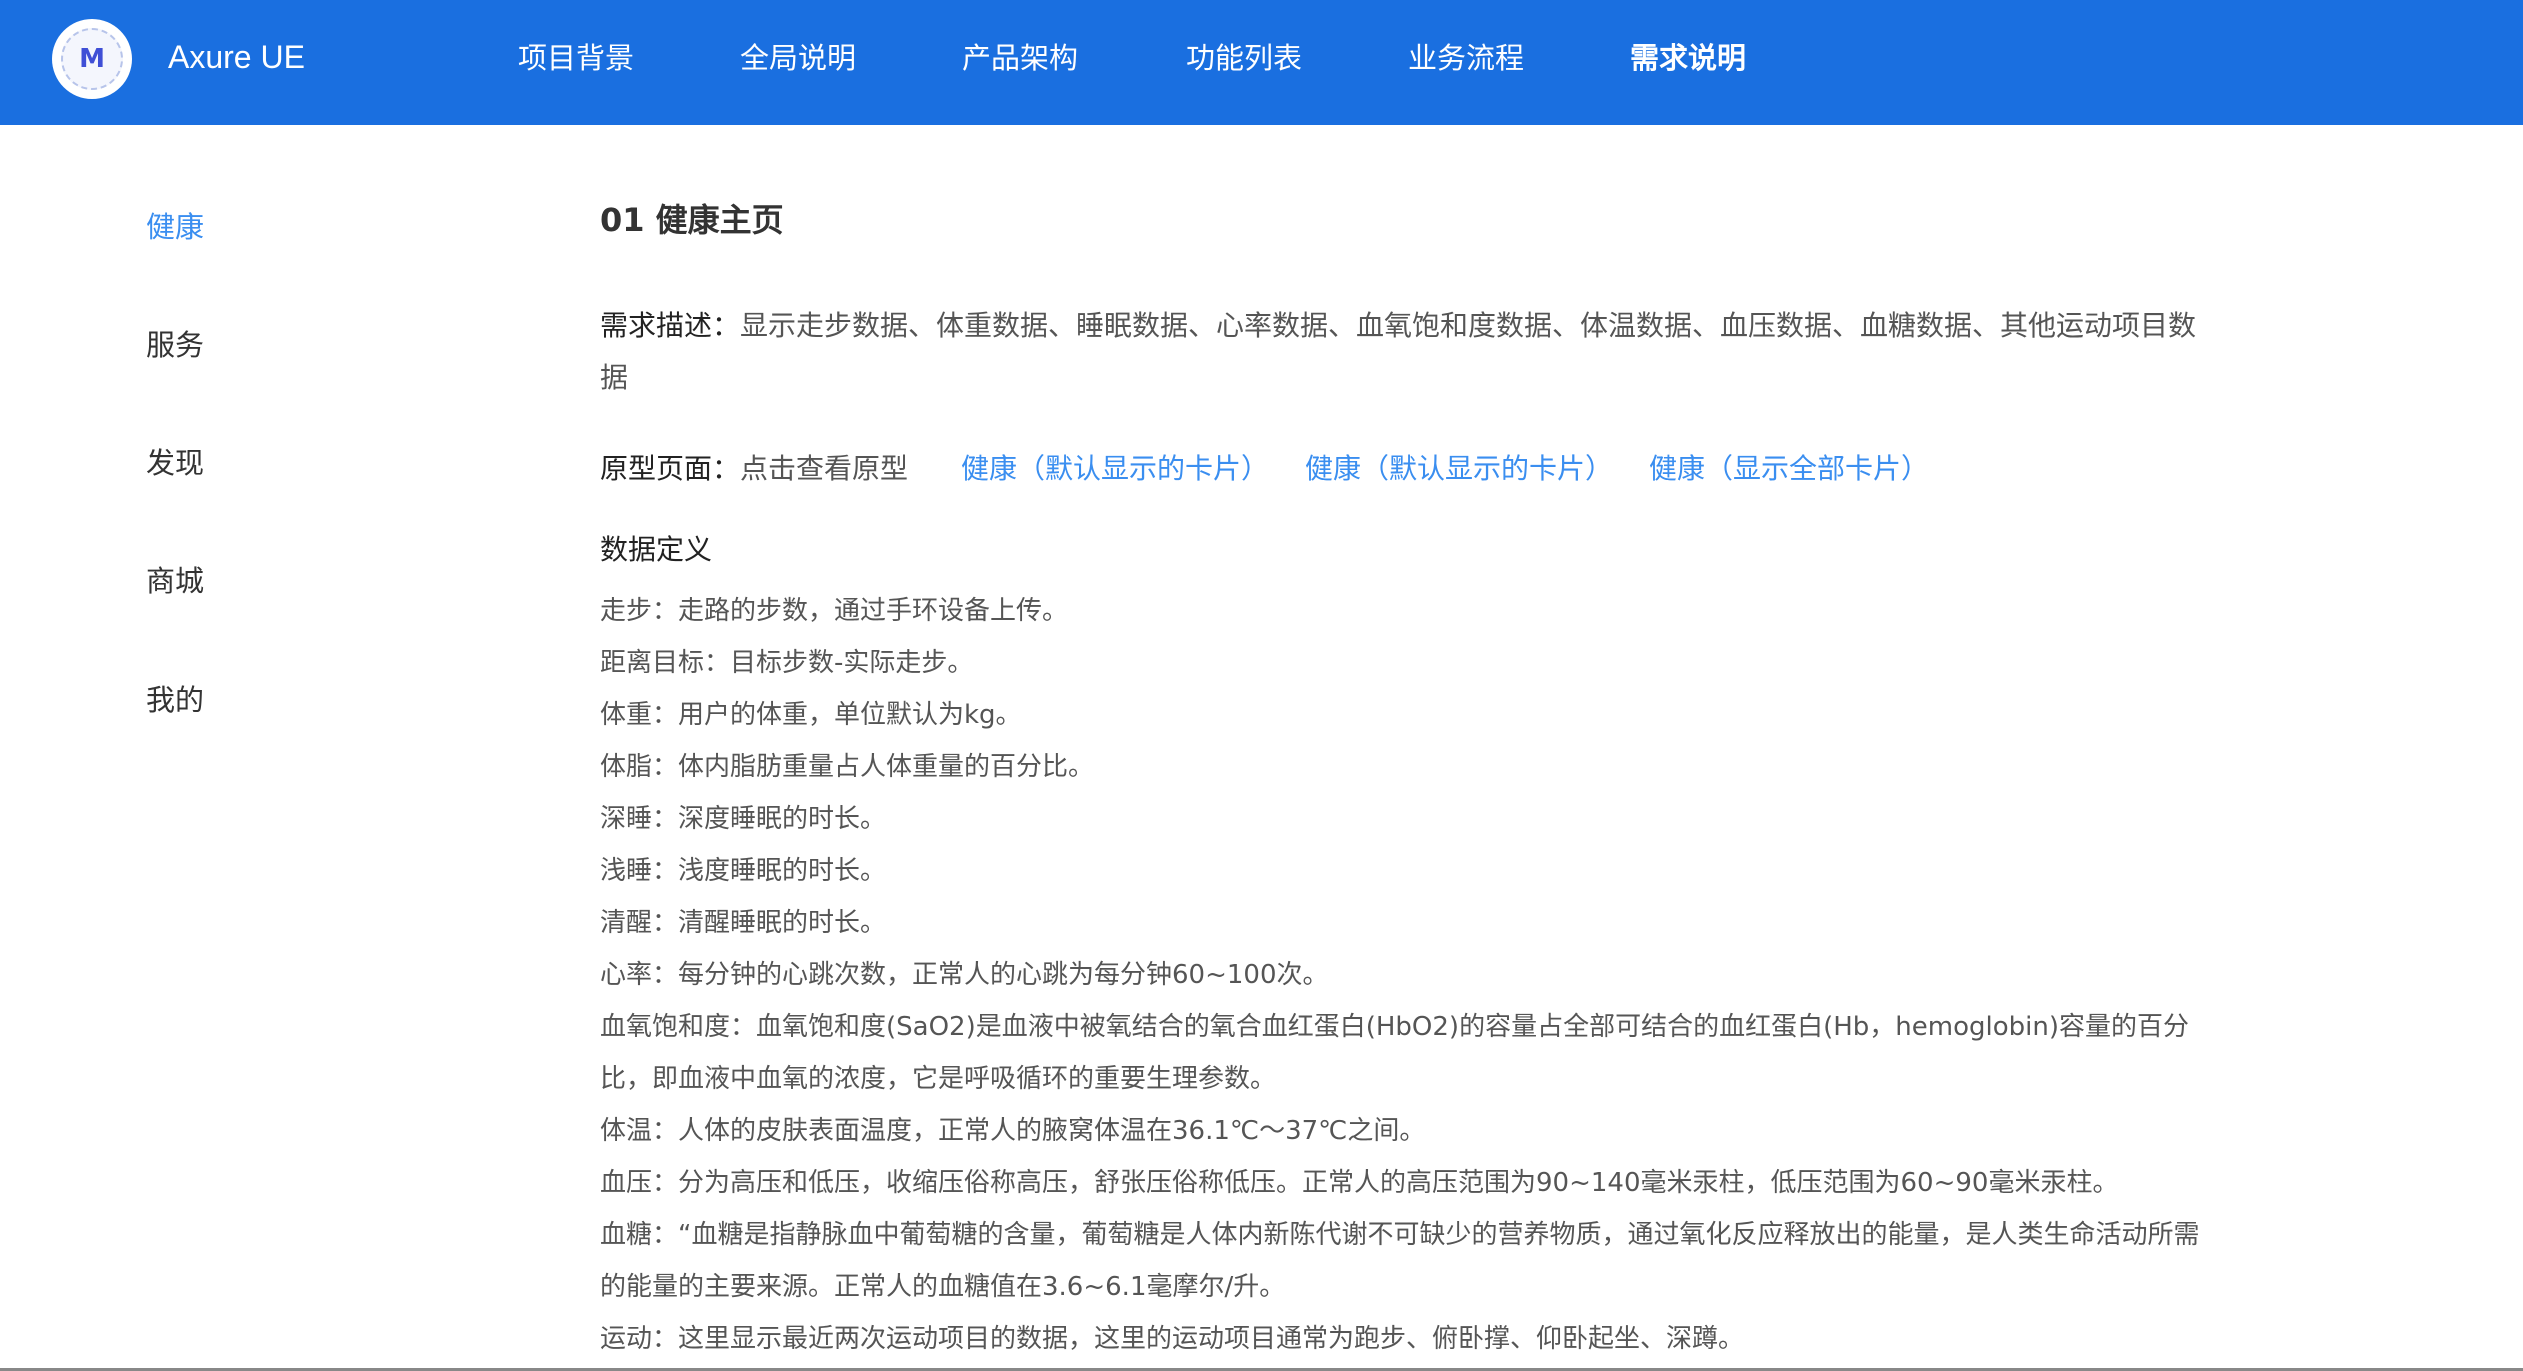 This screenshot has height=1371, width=2523. What do you see at coordinates (670, 468) in the screenshot?
I see `prototype-label: 原型页面：` at bounding box center [670, 468].